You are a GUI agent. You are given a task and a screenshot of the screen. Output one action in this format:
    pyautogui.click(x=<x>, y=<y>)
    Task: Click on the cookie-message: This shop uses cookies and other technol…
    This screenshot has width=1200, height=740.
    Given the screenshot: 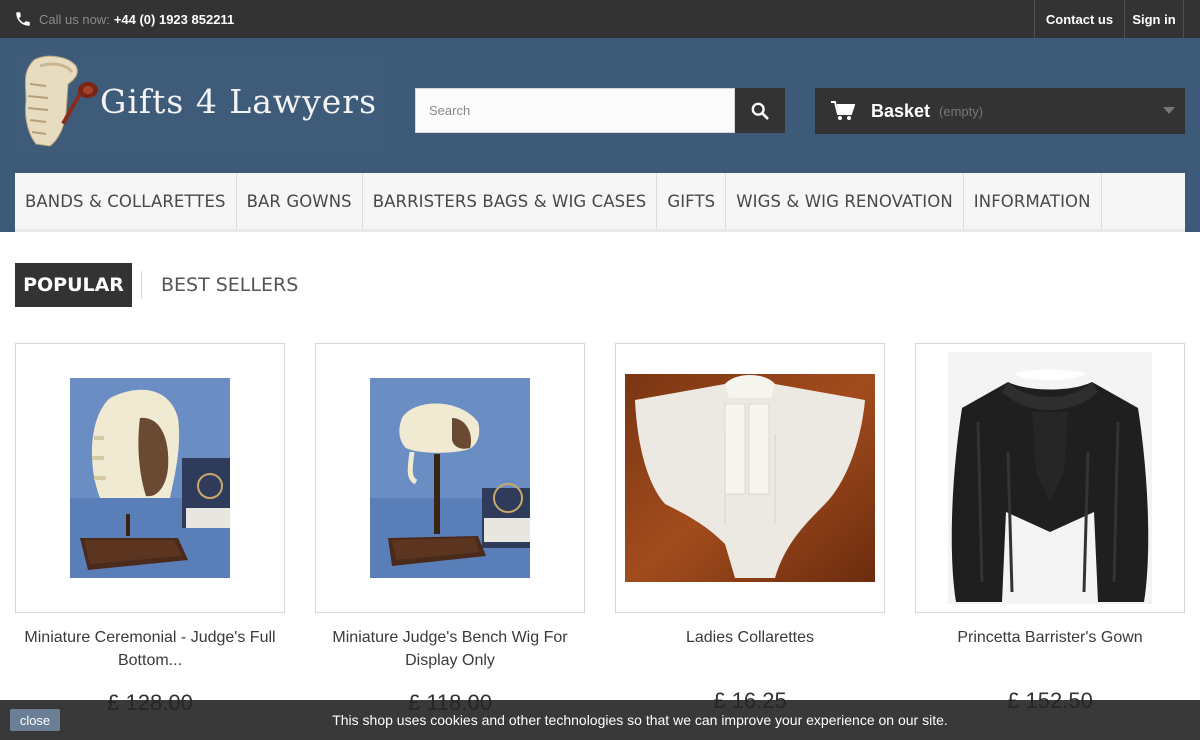 What is the action you would take?
    pyautogui.click(x=640, y=720)
    